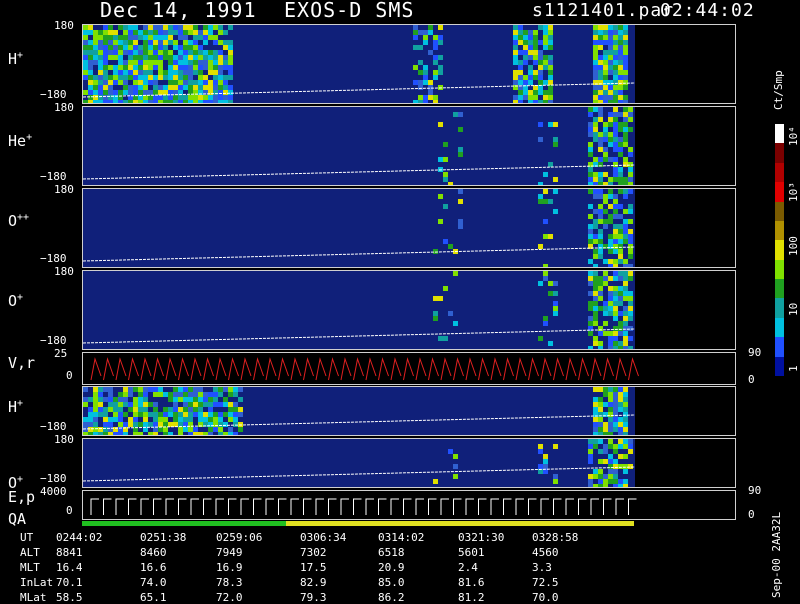 The height and width of the screenshot is (604, 800). What do you see at coordinates (15, 407) in the screenshot?
I see `panel-label-5: H+` at bounding box center [15, 407].